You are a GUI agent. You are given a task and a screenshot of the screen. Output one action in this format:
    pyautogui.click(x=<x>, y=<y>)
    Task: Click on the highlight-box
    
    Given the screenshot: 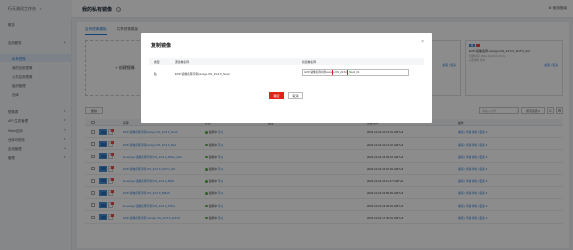 What is the action you would take?
    pyautogui.click(x=340, y=72)
    